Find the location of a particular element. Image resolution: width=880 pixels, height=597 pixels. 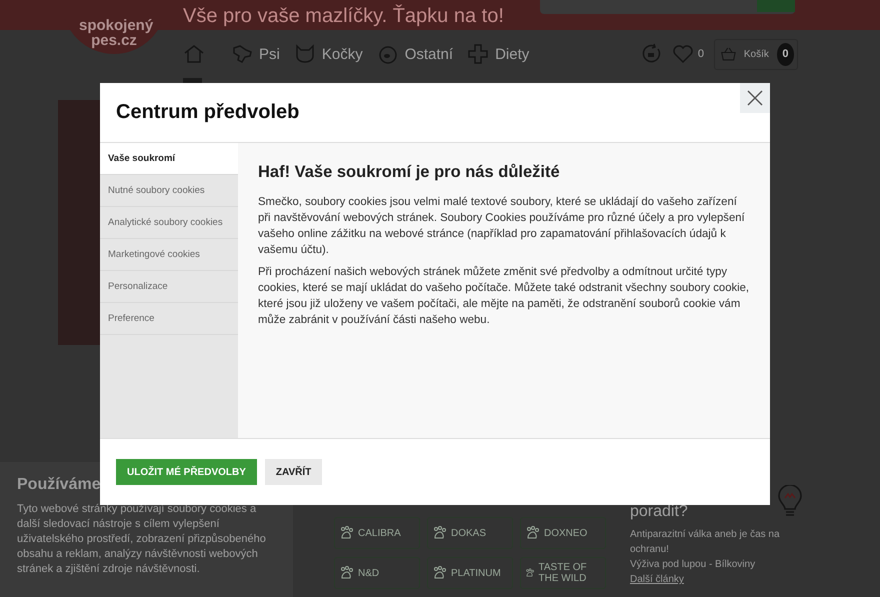

nav-link: Psi is located at coordinates (255, 54).